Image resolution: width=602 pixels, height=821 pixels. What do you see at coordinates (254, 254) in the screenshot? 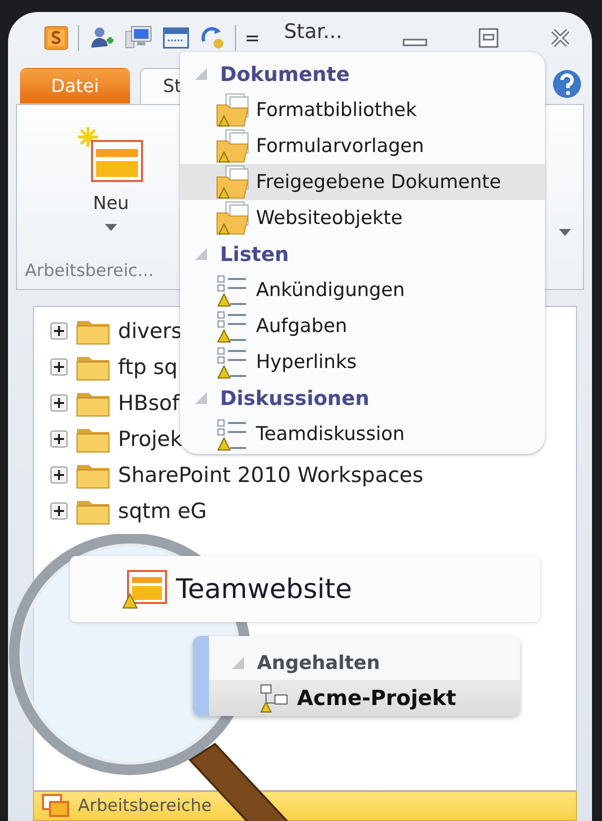
I see `section-heading: Listen` at bounding box center [254, 254].